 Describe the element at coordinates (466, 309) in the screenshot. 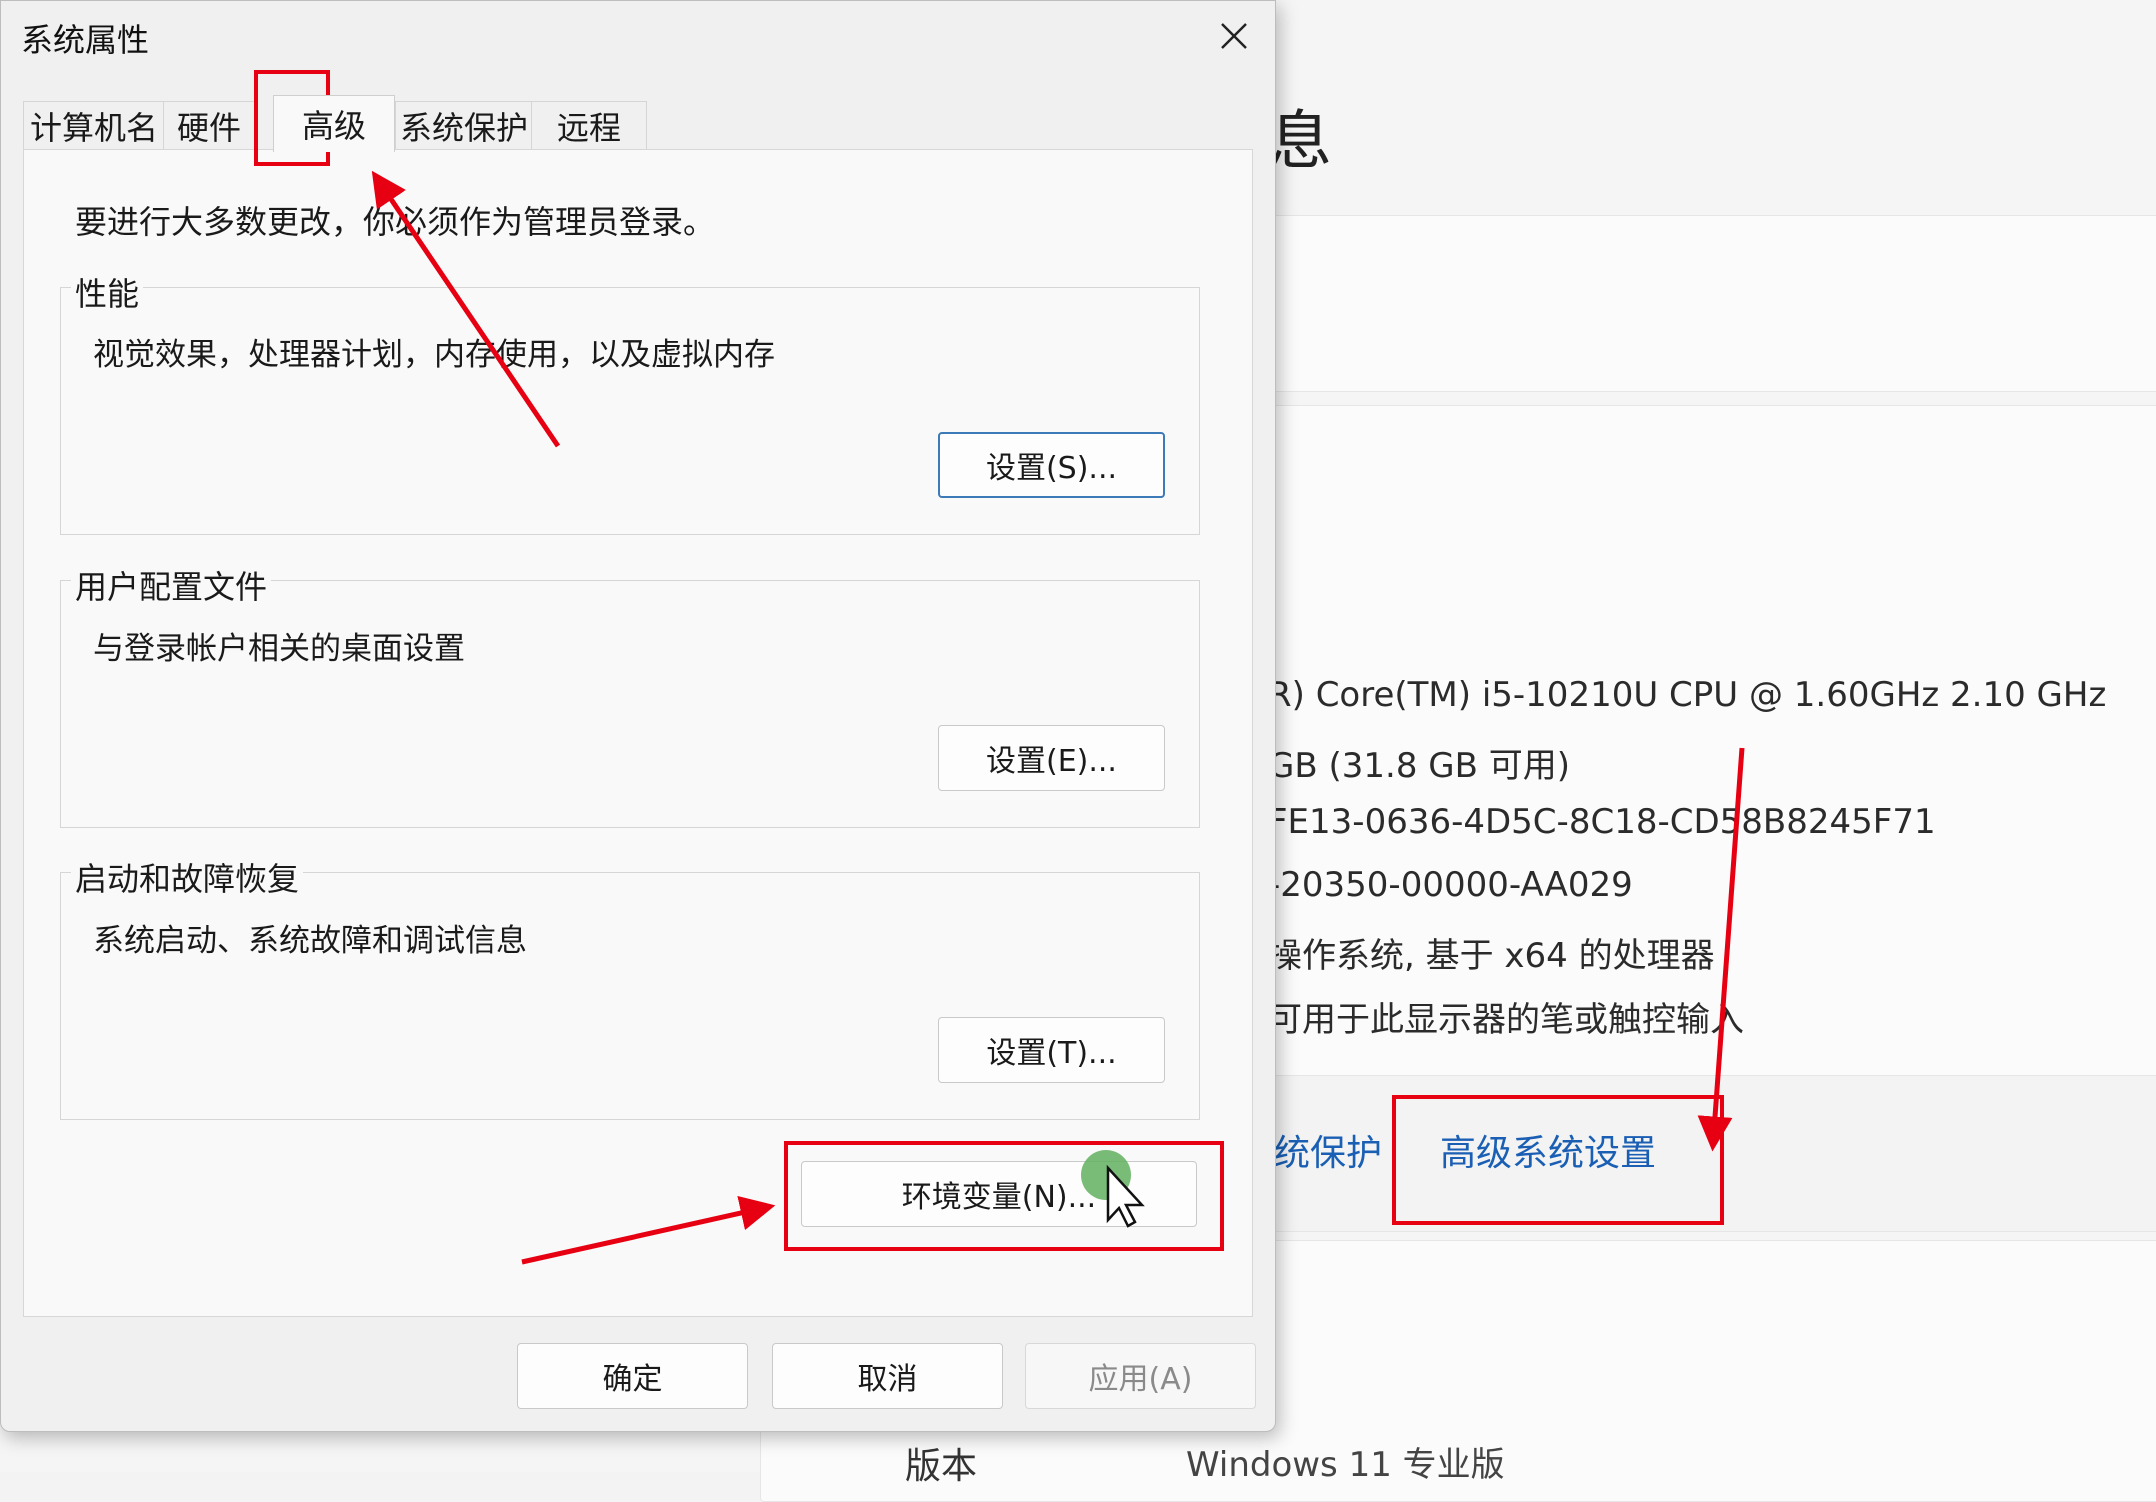

I see `arrow-to-advanced-tab` at that location.